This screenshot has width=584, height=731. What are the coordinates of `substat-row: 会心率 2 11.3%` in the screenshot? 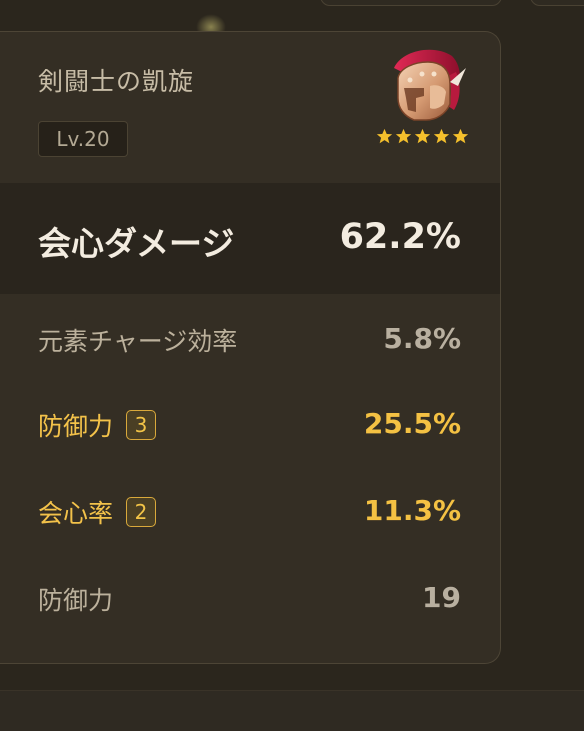 It's located at (250, 511).